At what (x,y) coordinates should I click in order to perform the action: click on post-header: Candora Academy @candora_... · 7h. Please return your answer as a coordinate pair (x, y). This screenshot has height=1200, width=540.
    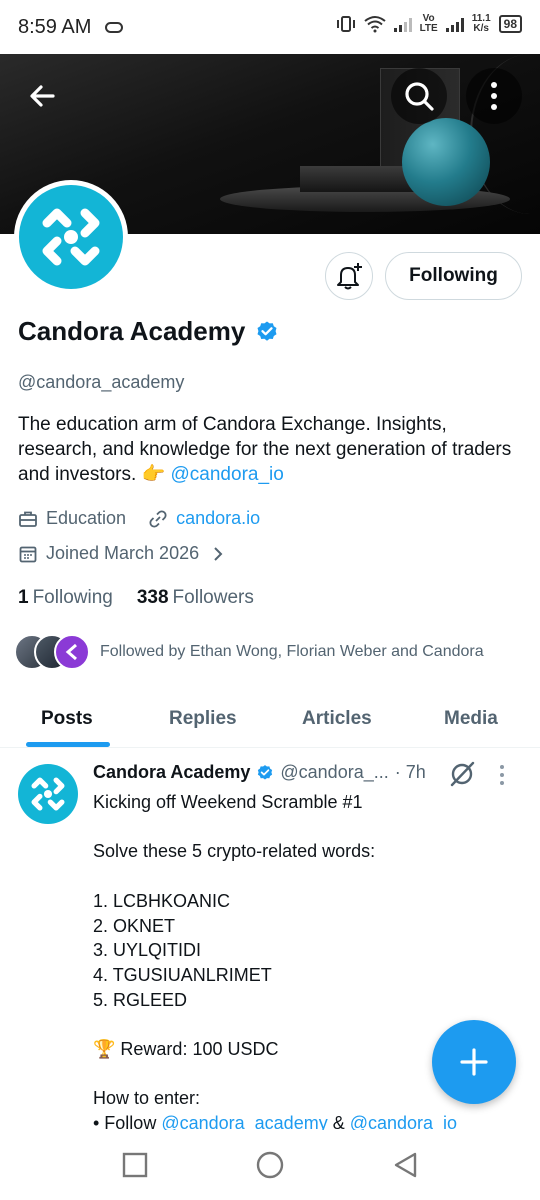
    Looking at the image, I should click on (259, 772).